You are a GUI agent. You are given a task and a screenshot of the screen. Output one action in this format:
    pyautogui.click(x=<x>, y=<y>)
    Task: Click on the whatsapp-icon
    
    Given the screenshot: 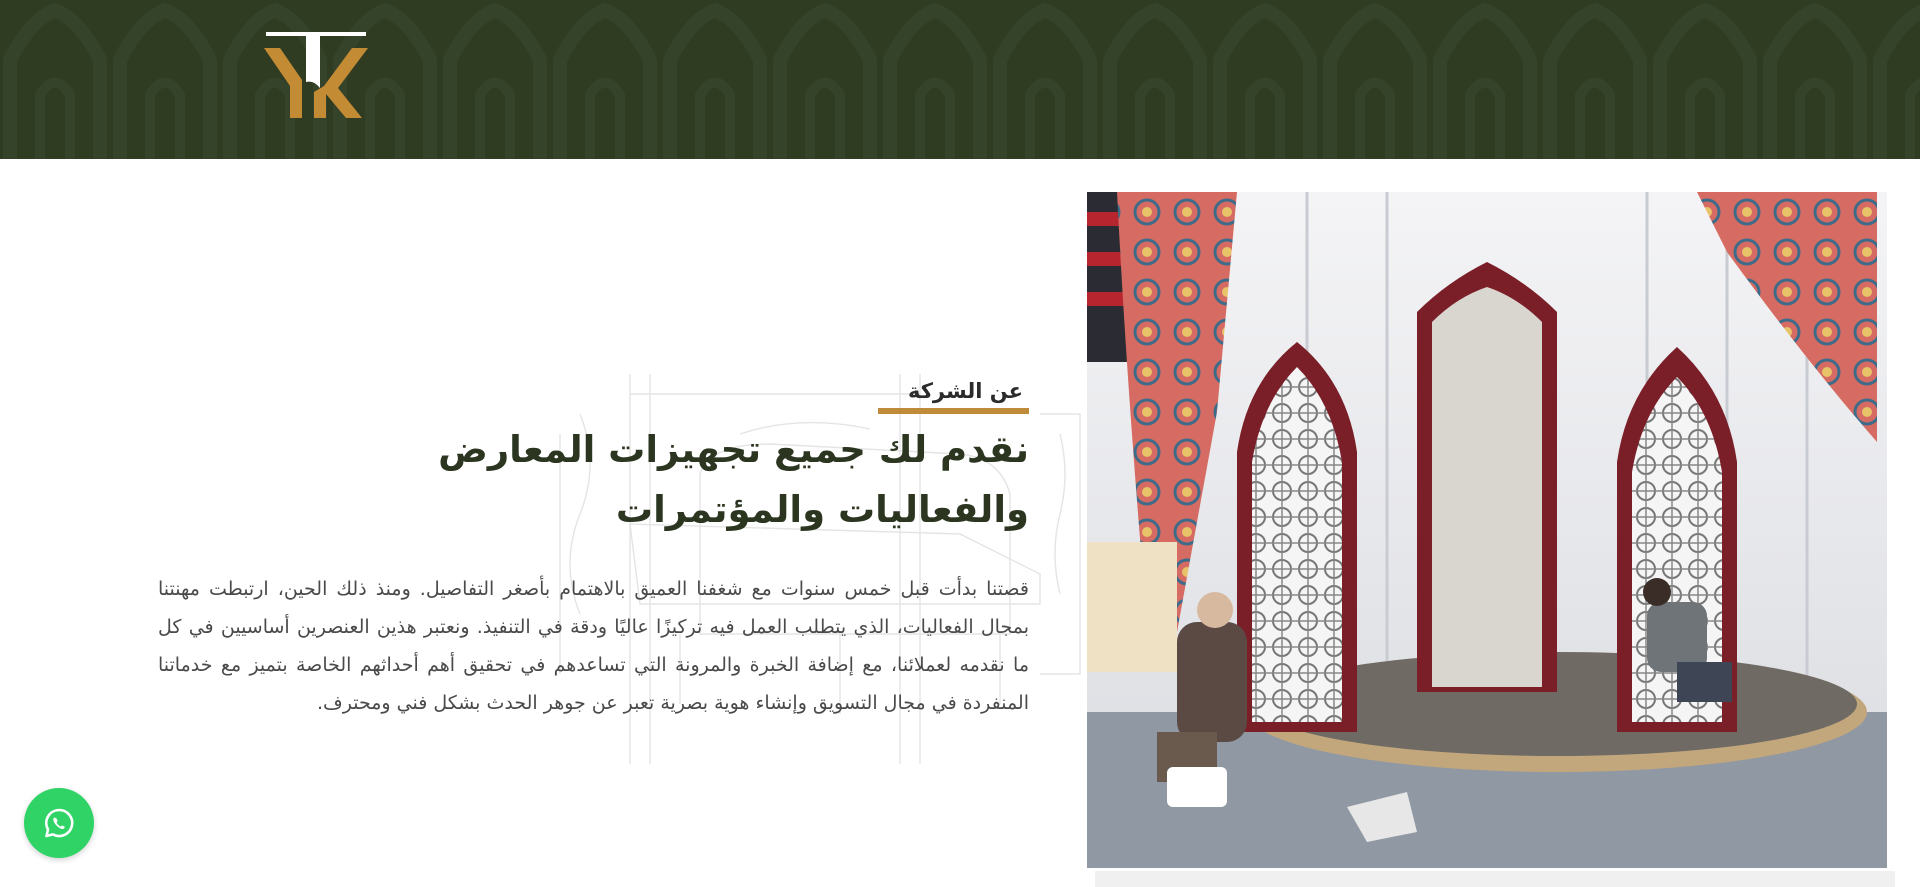 What is the action you would take?
    pyautogui.click(x=59, y=823)
    